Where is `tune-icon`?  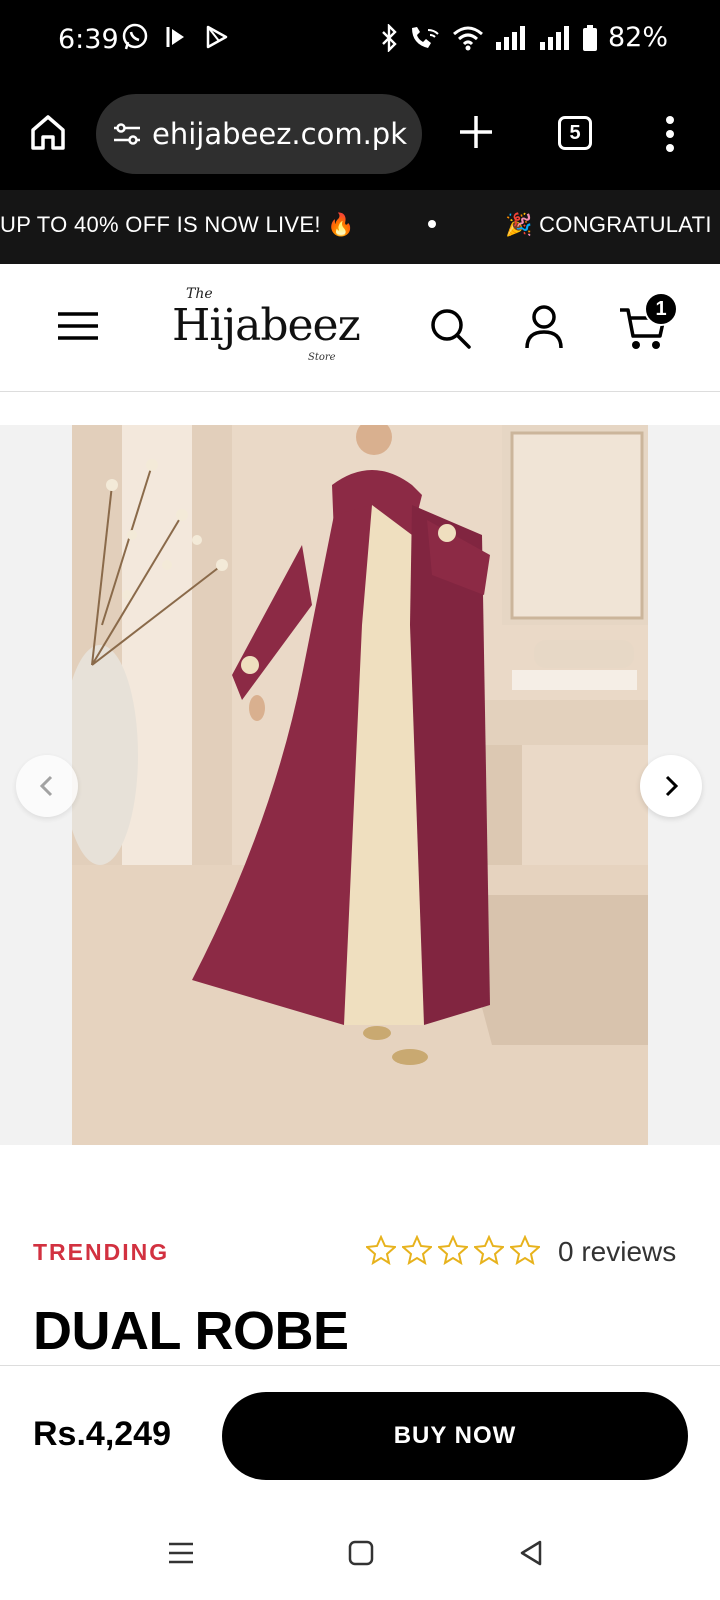
tune-icon is located at coordinates (127, 134).